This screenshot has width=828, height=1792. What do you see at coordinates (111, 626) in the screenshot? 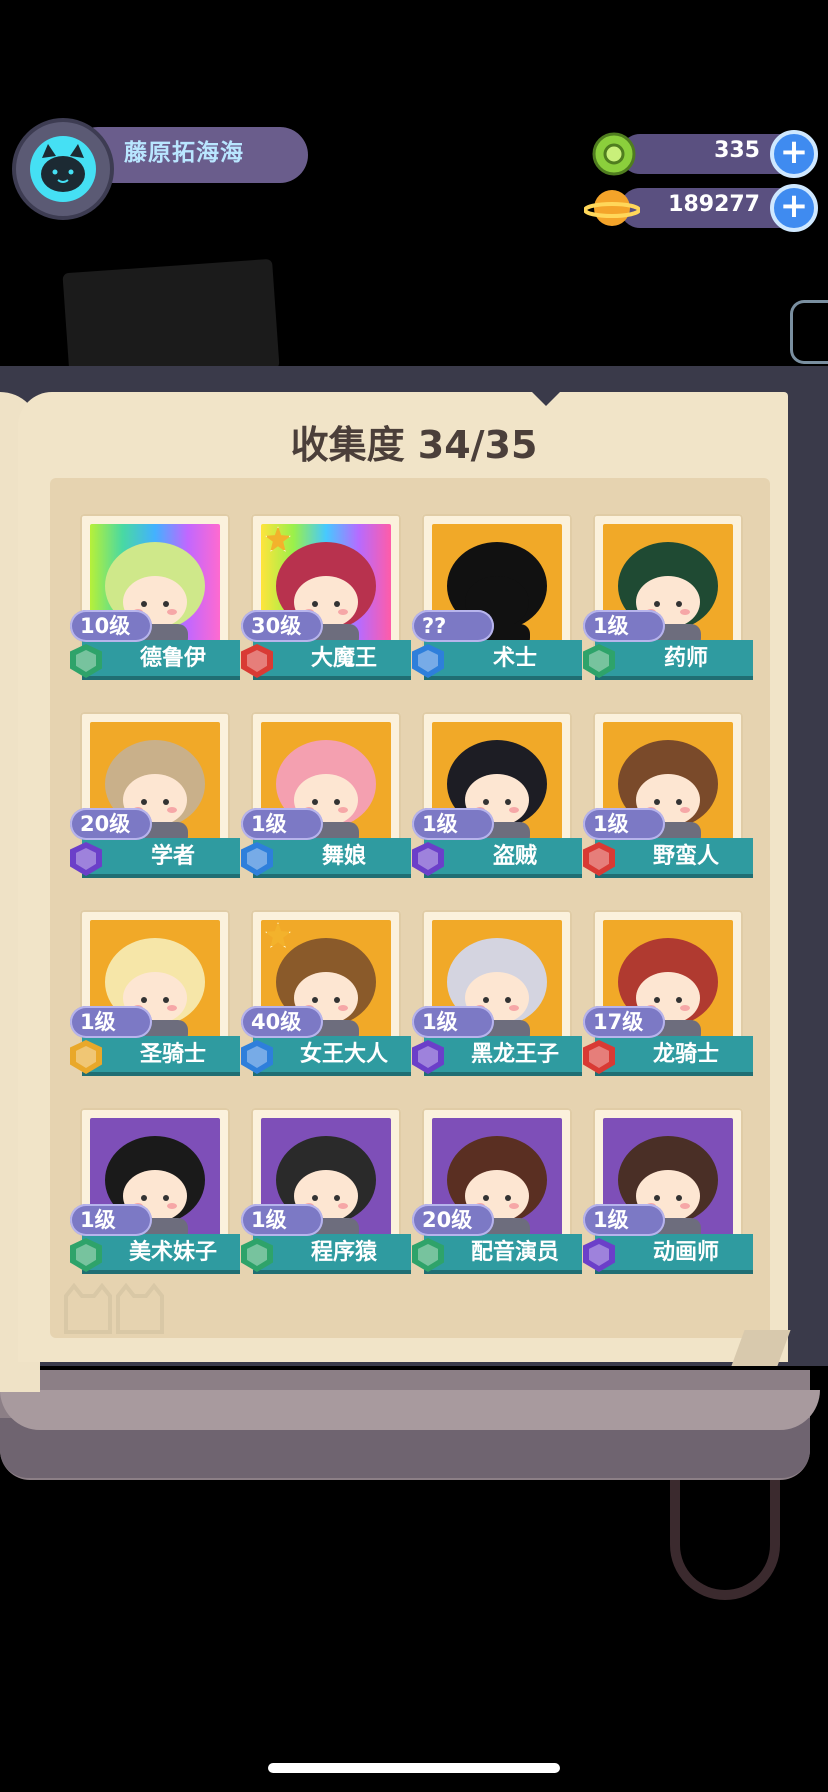
I see `character-level-badge: 10级` at bounding box center [111, 626].